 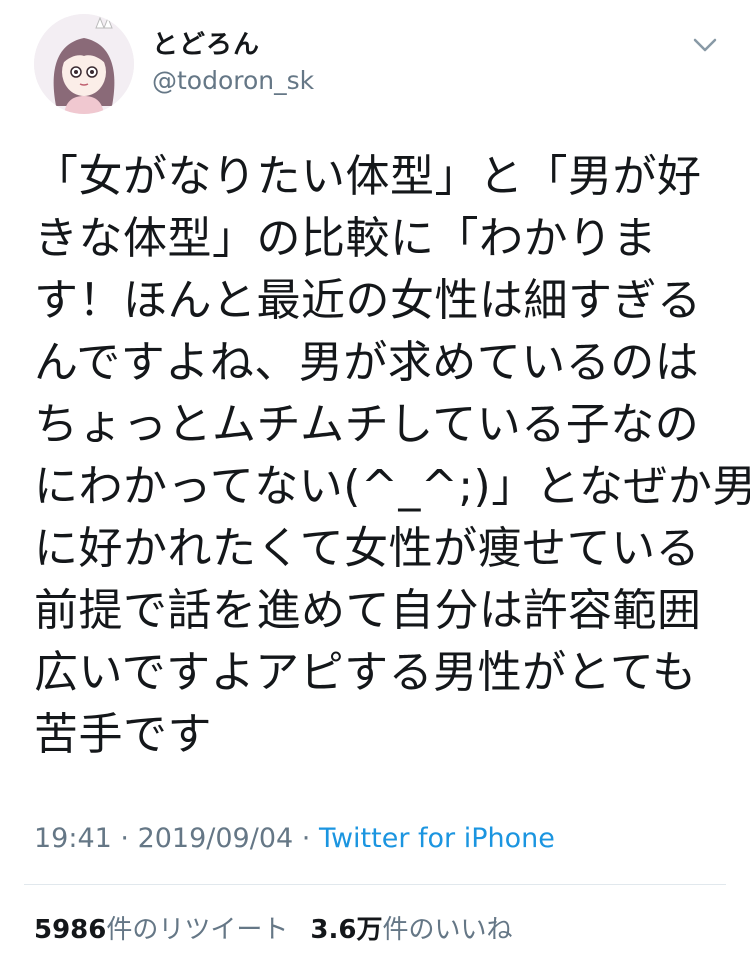 I want to click on like-count: 3.6万, so click(x=346, y=930).